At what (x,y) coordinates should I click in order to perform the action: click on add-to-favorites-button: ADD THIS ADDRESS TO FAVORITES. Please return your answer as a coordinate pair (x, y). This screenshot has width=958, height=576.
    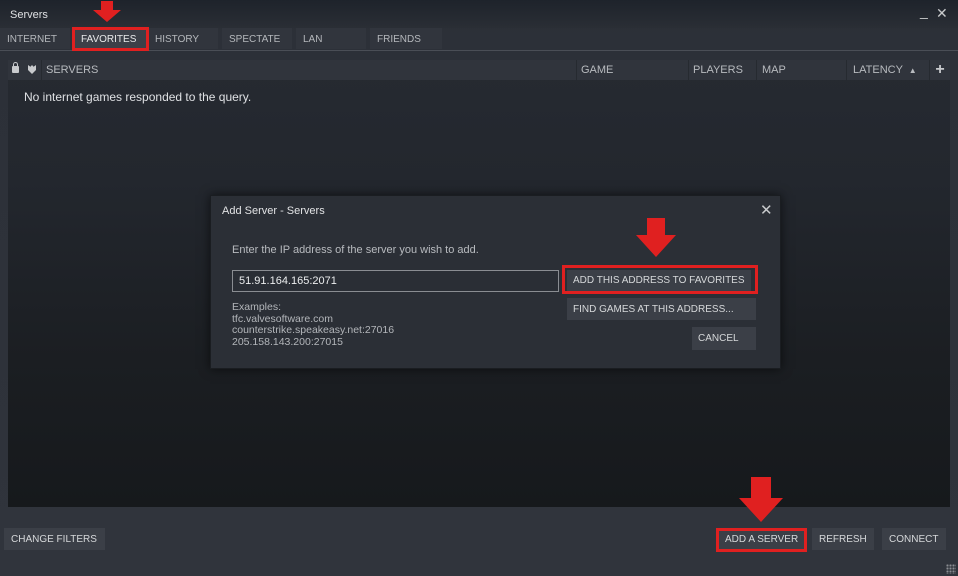
    Looking at the image, I should click on (659, 280).